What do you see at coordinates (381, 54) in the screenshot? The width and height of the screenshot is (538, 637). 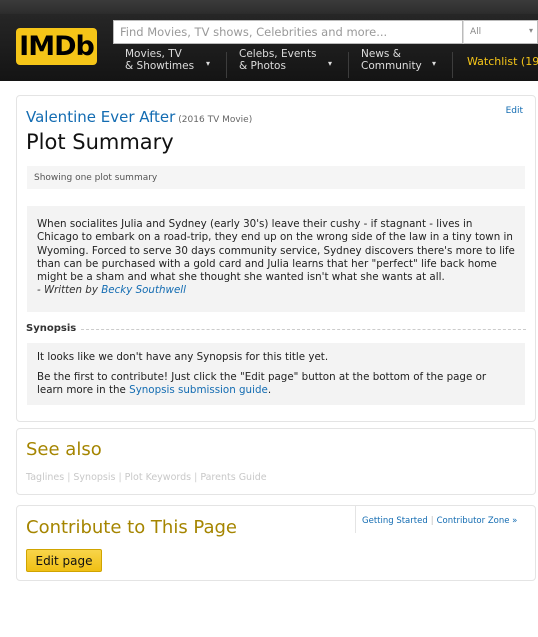 I see `nav-news-line1: News &` at bounding box center [381, 54].